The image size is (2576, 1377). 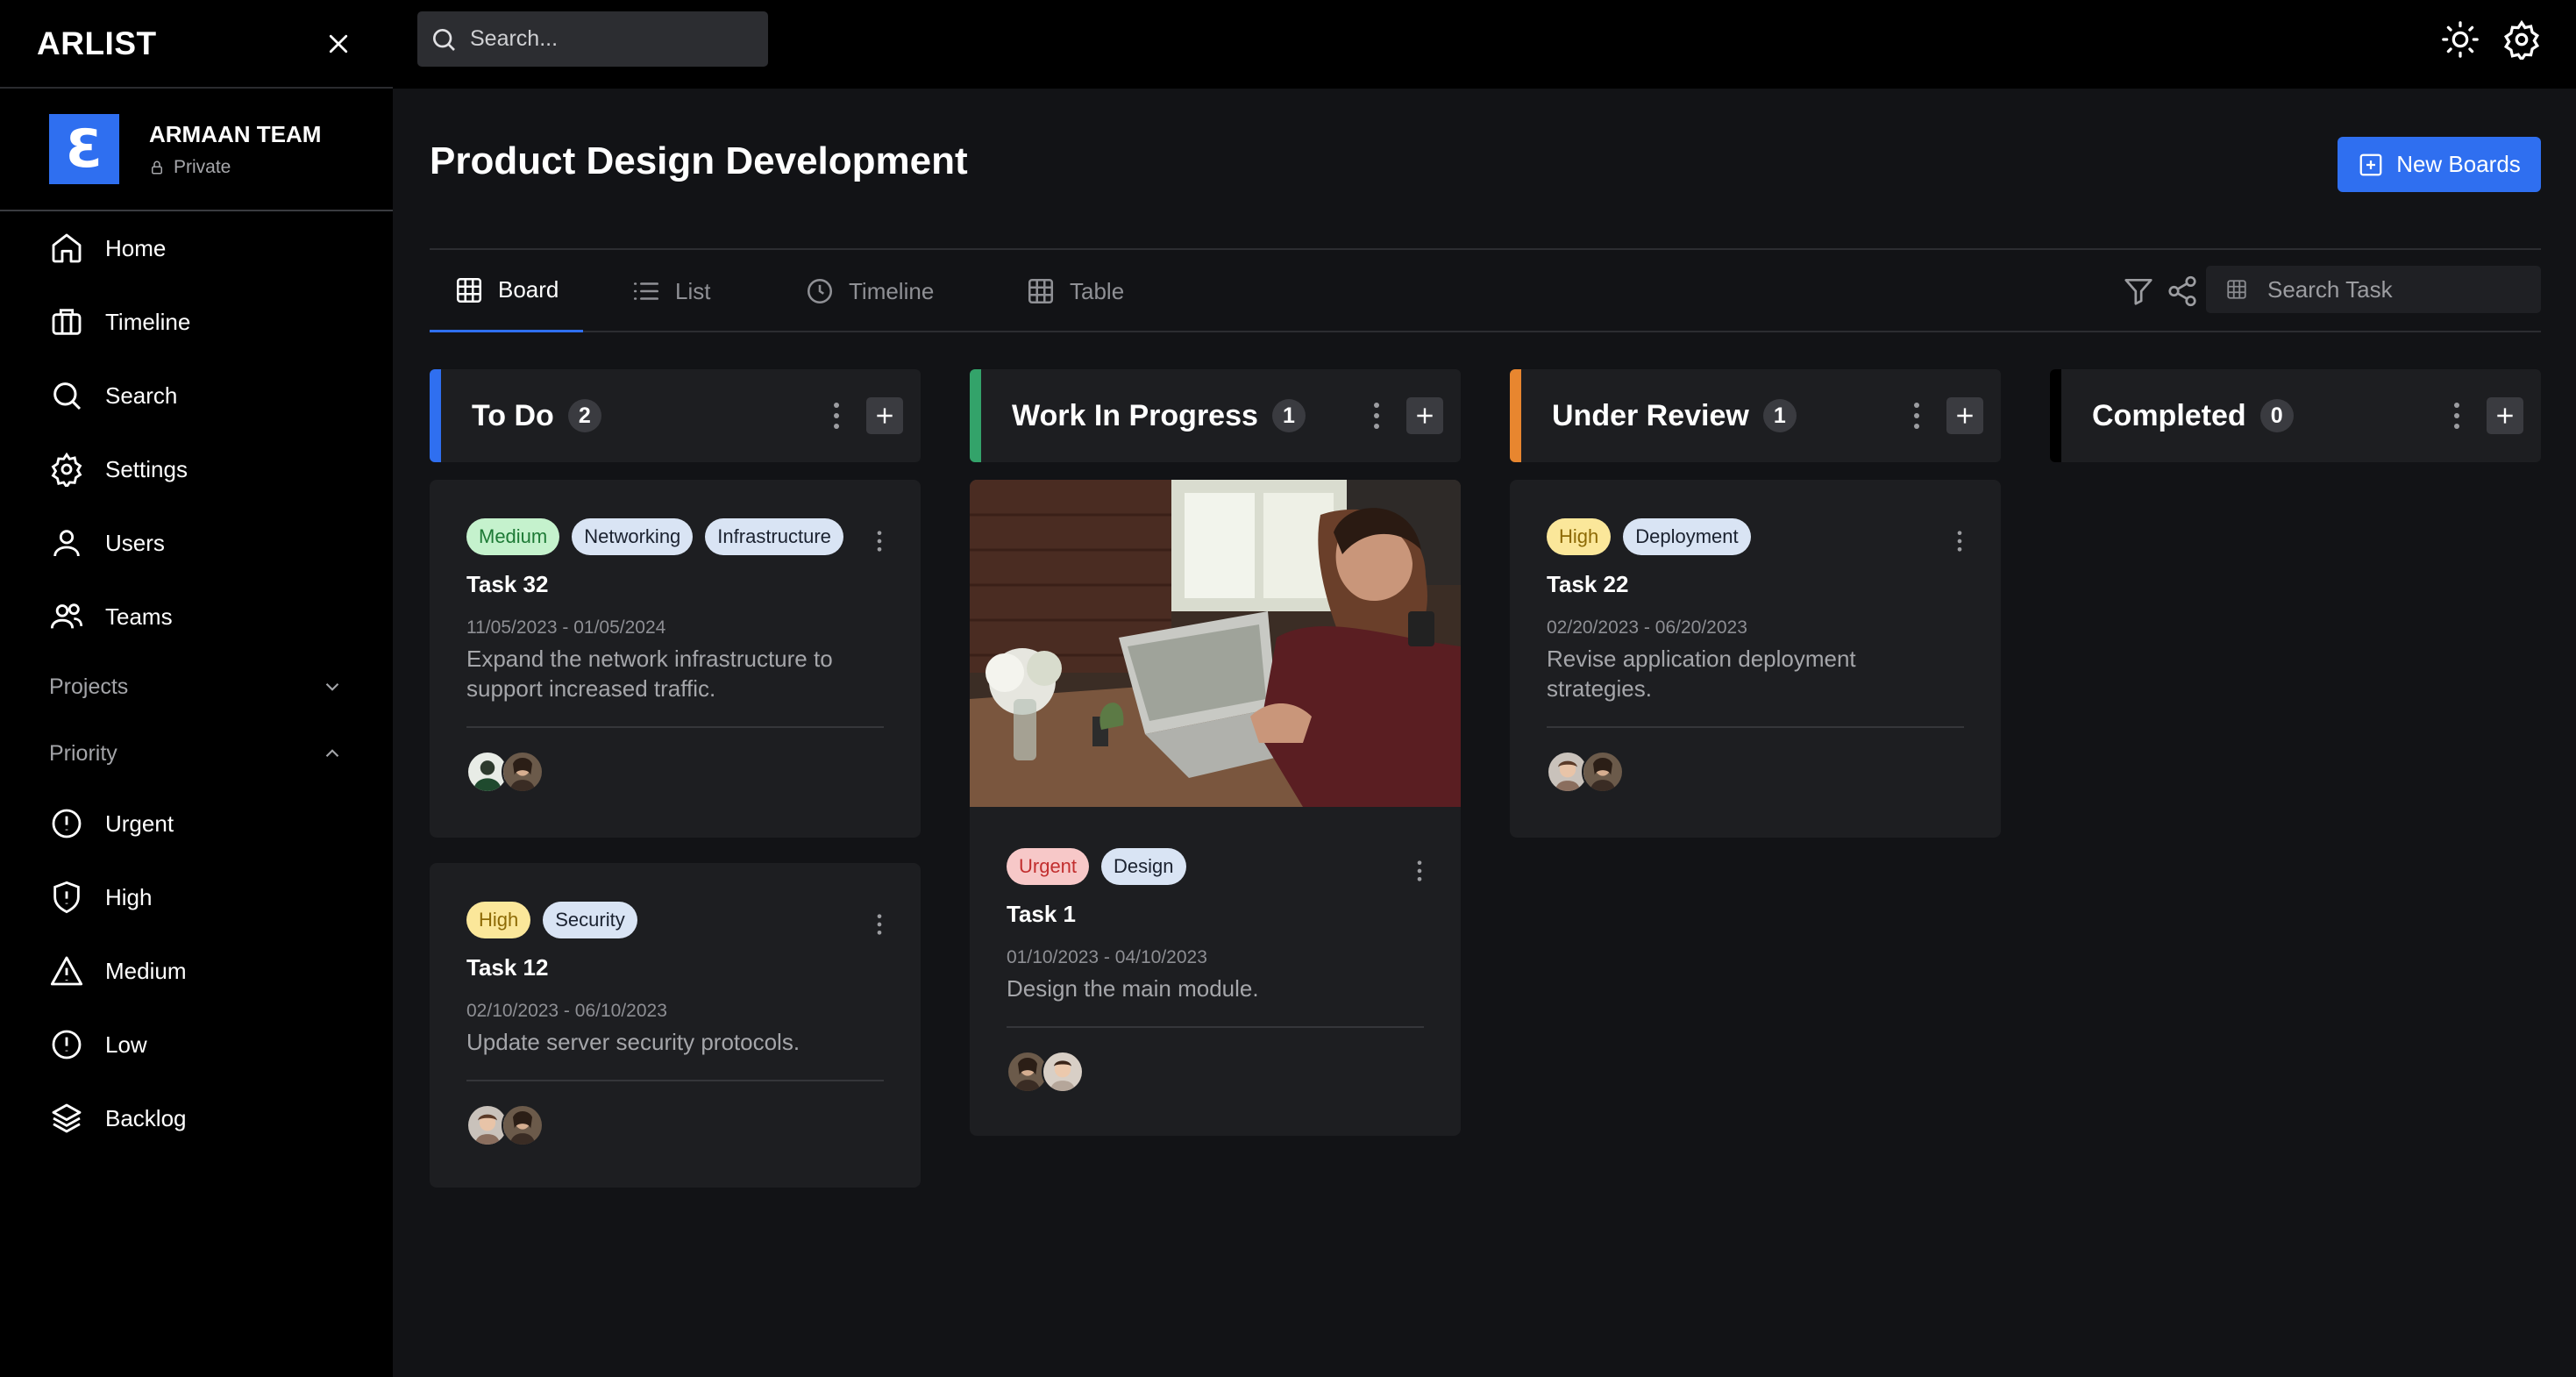 I want to click on priority-backlog: Backlog, so click(x=196, y=1118).